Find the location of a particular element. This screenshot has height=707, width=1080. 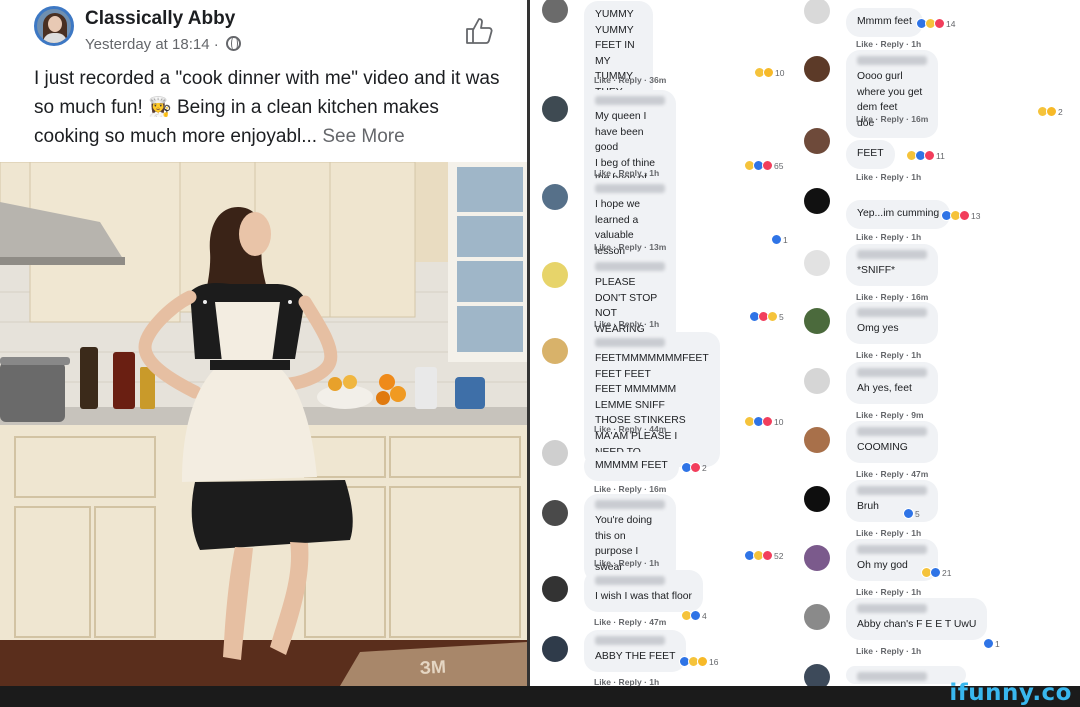

comment-bubble: Yep...im cumming is located at coordinates (898, 214).